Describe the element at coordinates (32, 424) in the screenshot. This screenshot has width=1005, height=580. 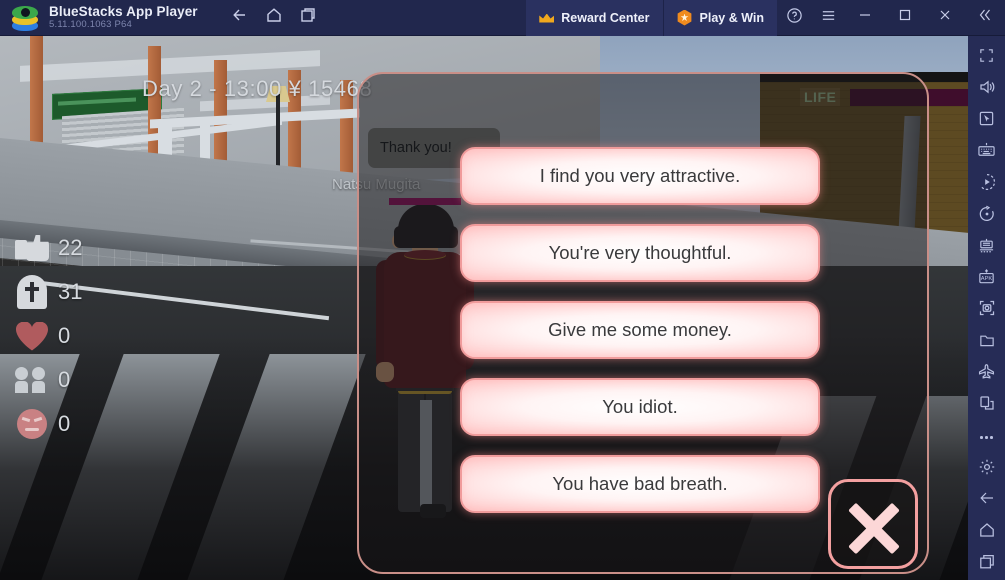
I see `angry-face-icon` at that location.